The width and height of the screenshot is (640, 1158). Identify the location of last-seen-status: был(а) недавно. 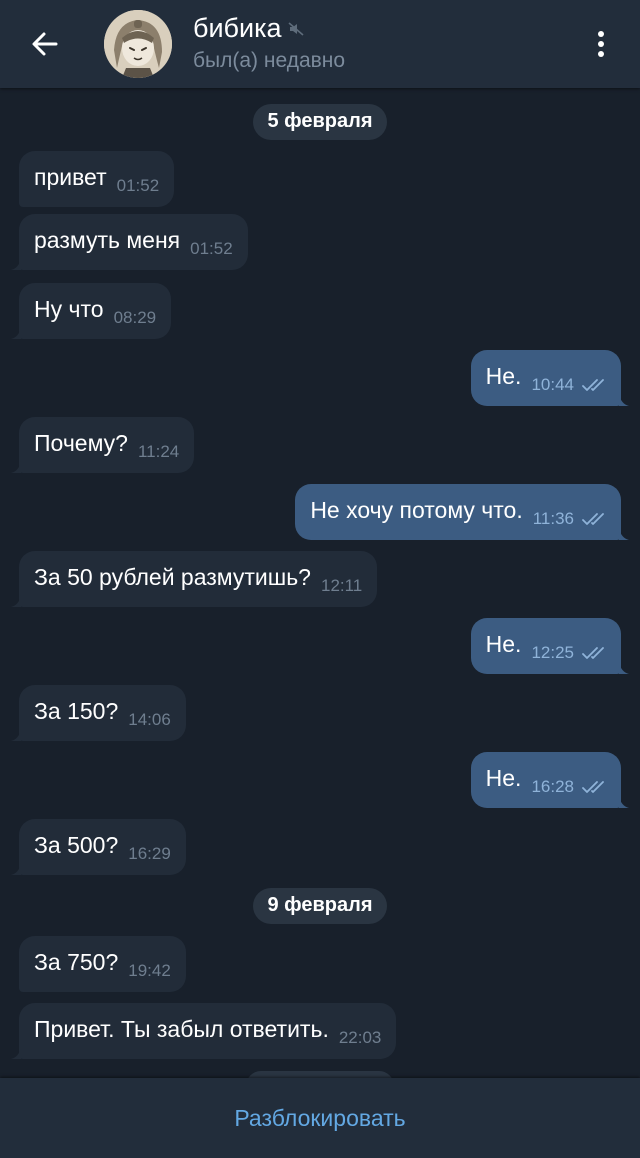
(269, 60).